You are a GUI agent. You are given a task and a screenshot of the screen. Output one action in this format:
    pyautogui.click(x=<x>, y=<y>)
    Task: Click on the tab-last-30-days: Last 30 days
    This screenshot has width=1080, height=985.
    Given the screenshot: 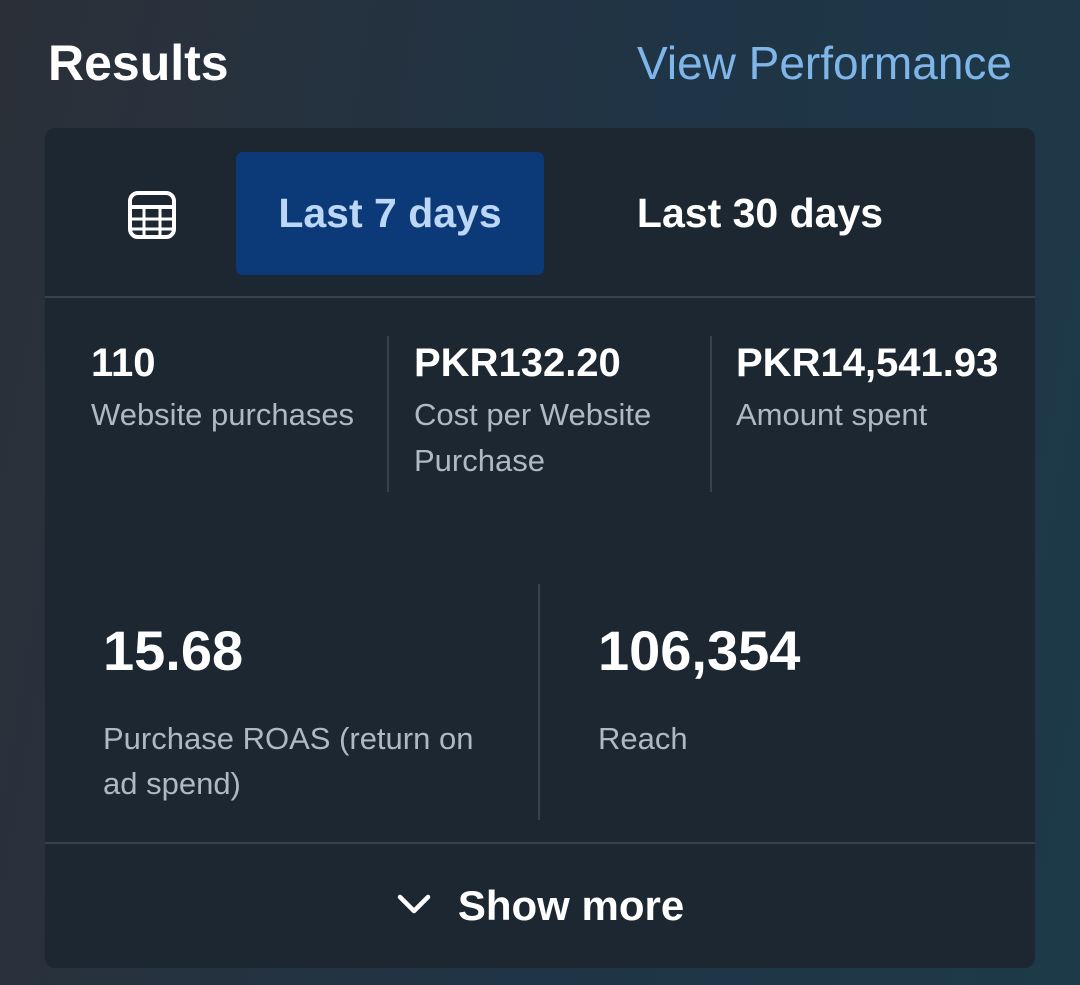 What is the action you would take?
    pyautogui.click(x=760, y=213)
    